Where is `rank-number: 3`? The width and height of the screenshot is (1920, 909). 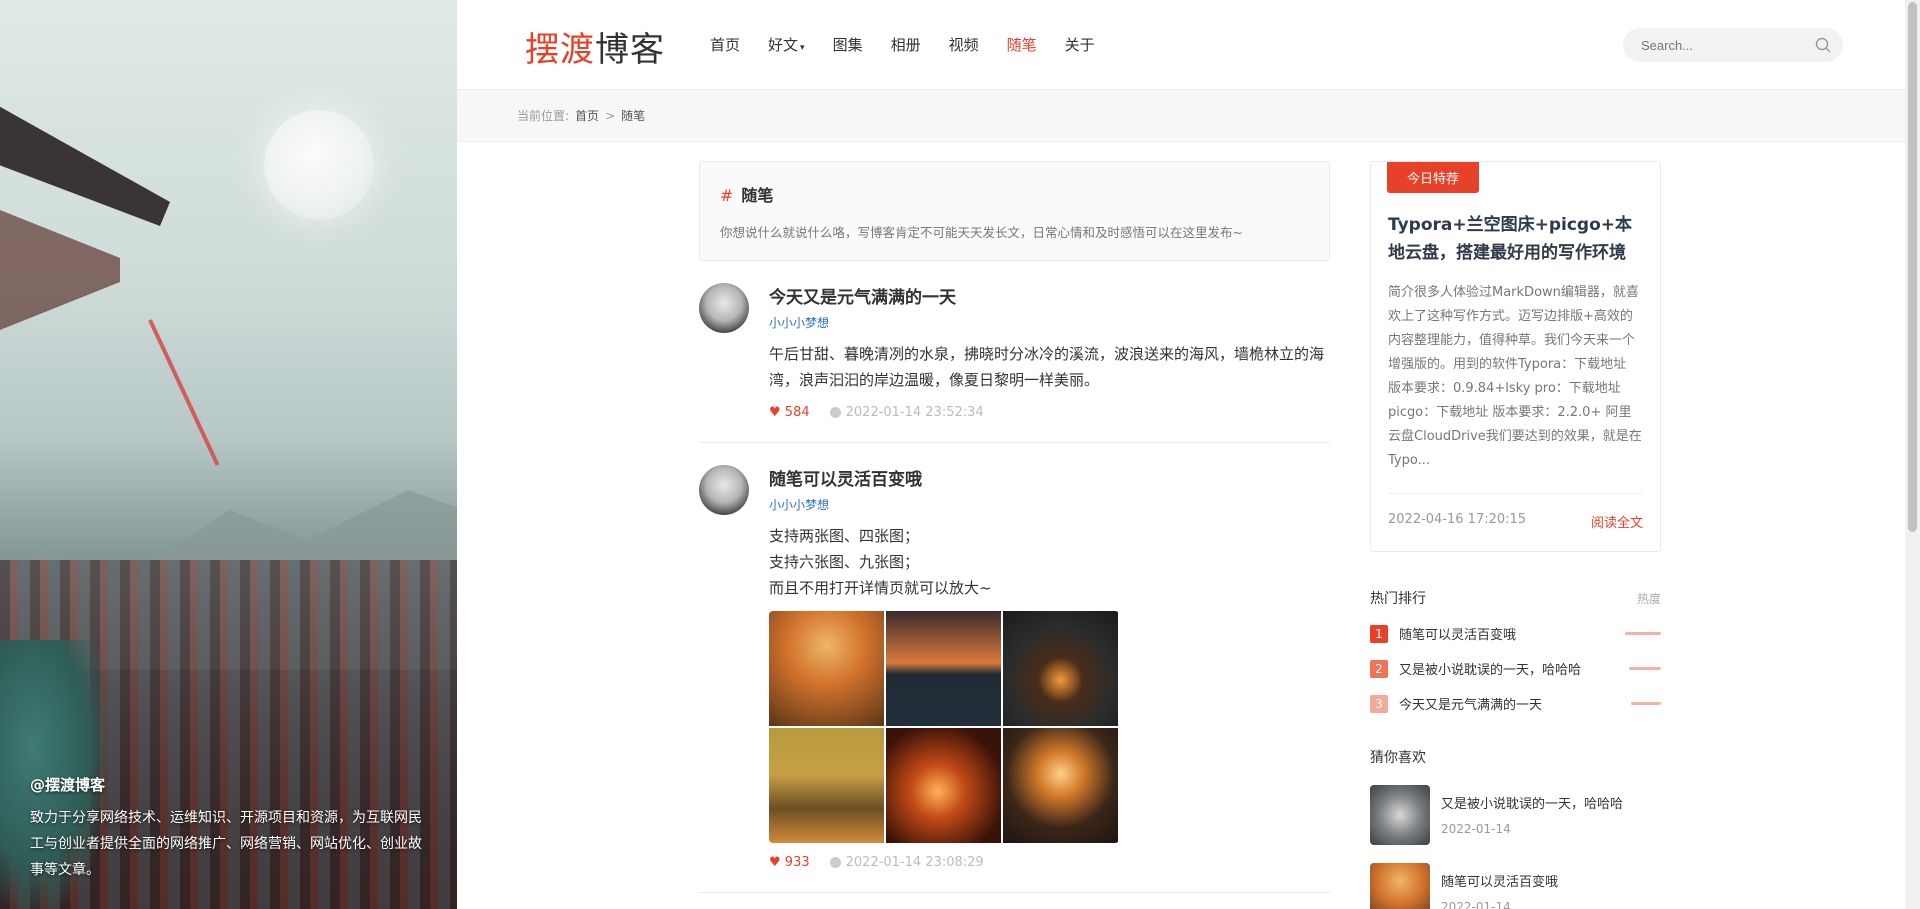 rank-number: 3 is located at coordinates (1379, 703).